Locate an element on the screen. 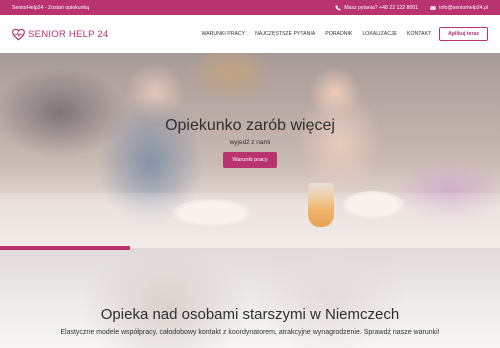  heart-logo-icon is located at coordinates (18, 34).